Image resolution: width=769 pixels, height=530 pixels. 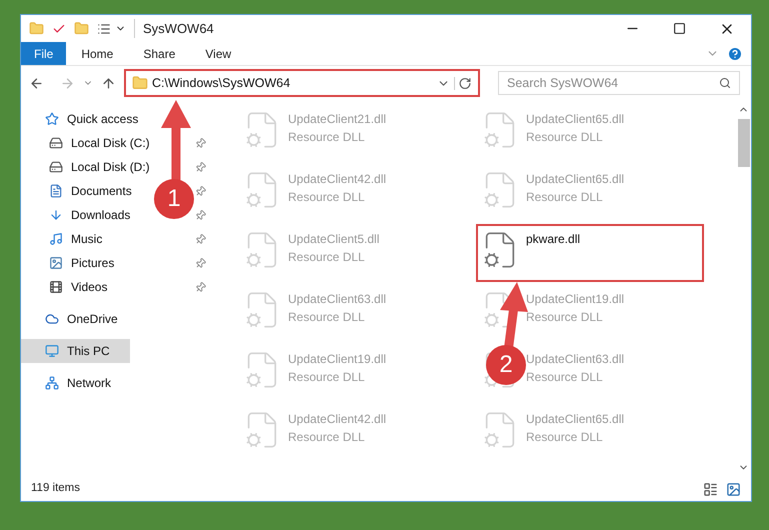 I want to click on nav-item: Music, so click(x=65, y=239).